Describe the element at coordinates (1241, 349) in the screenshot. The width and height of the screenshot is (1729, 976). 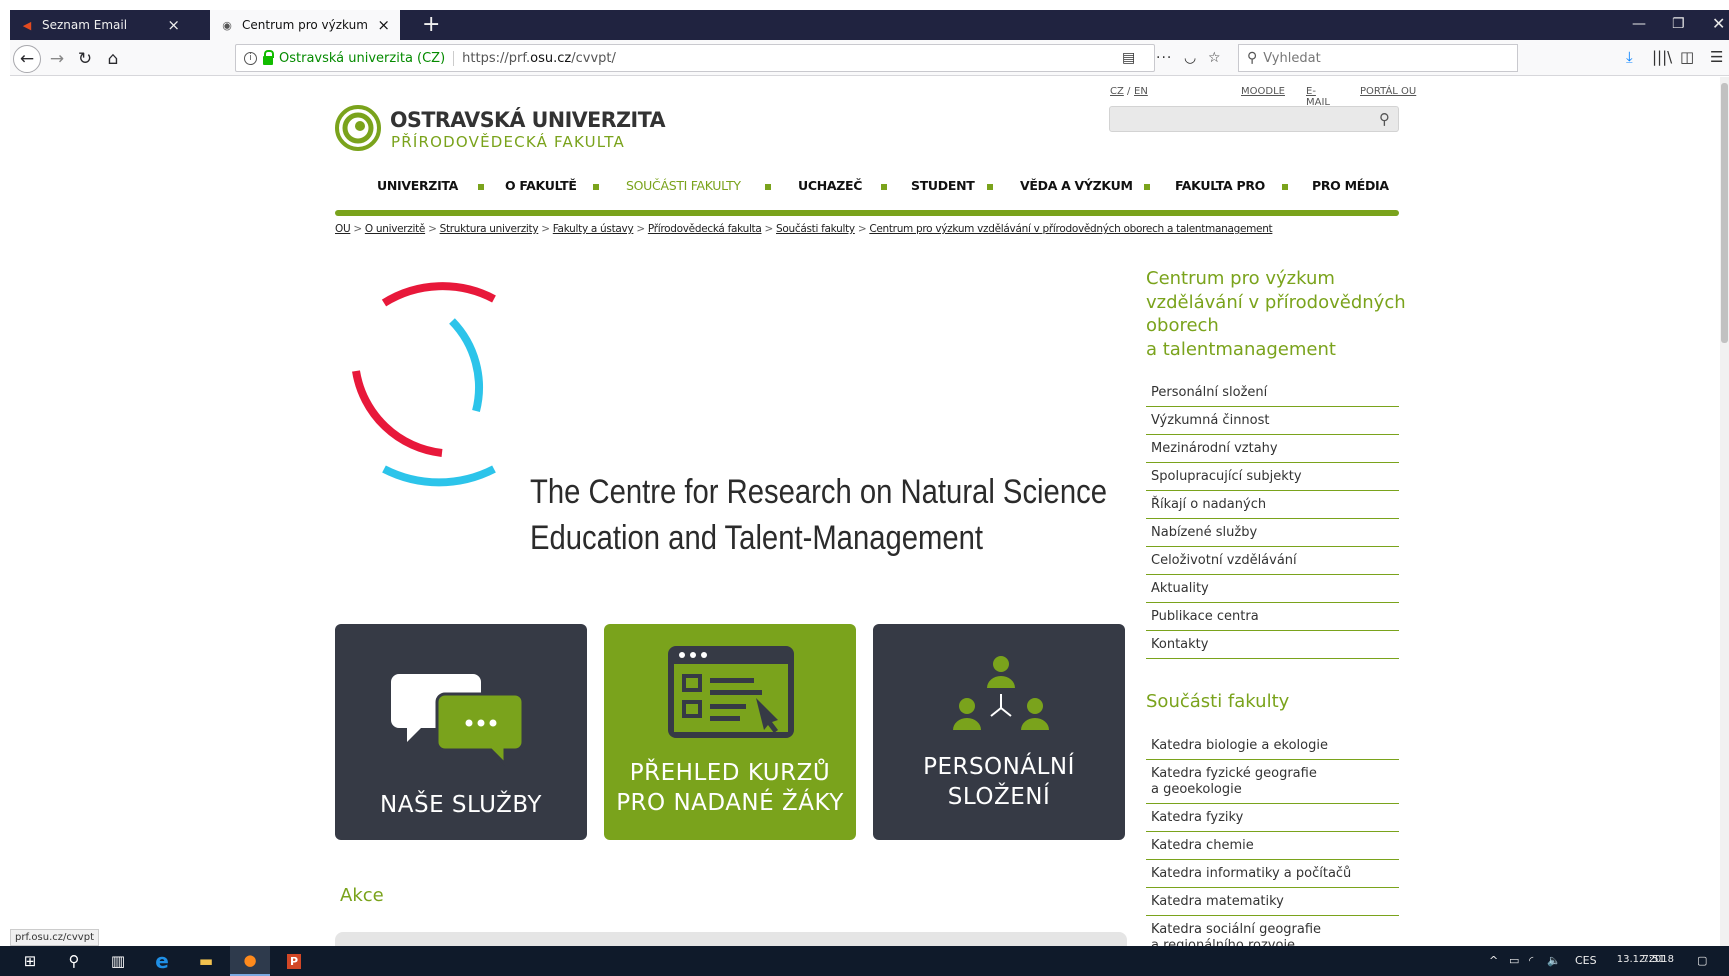
I see `sidebar-title-line: a talentmanagement` at that location.